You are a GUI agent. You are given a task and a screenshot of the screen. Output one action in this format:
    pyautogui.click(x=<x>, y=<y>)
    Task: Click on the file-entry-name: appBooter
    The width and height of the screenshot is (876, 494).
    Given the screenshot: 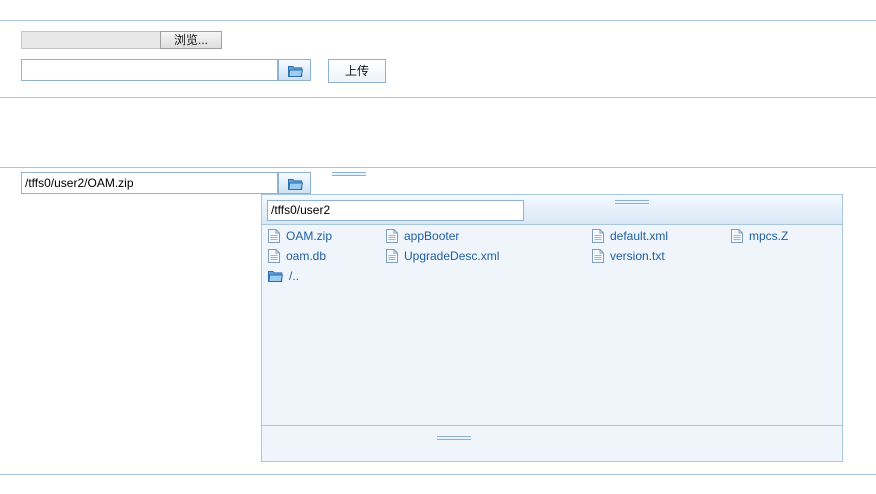 What is the action you would take?
    pyautogui.click(x=432, y=236)
    